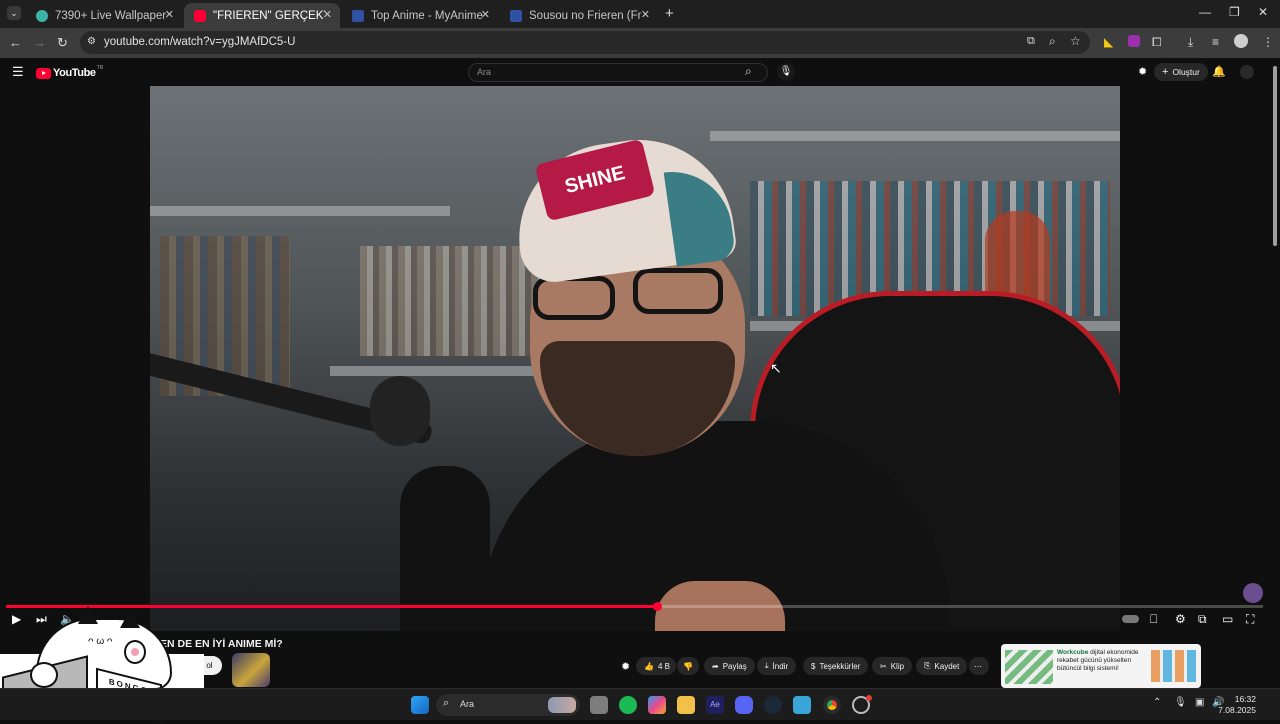 The image size is (1280, 724). What do you see at coordinates (42, 15) in the screenshot?
I see `wallpapers-favicon-icon` at bounding box center [42, 15].